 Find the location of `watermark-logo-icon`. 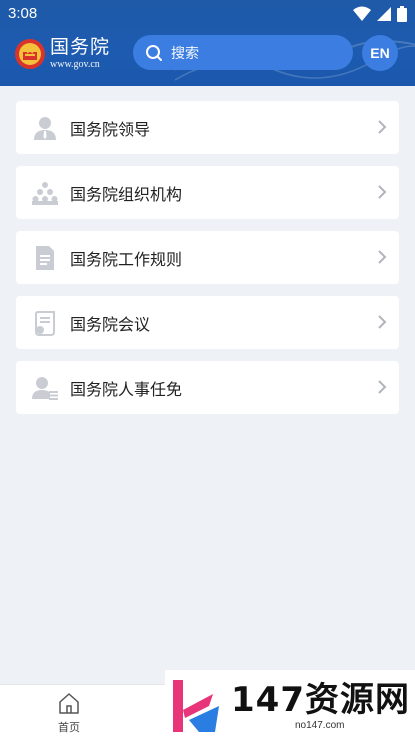

watermark-logo-icon is located at coordinates (196, 706).